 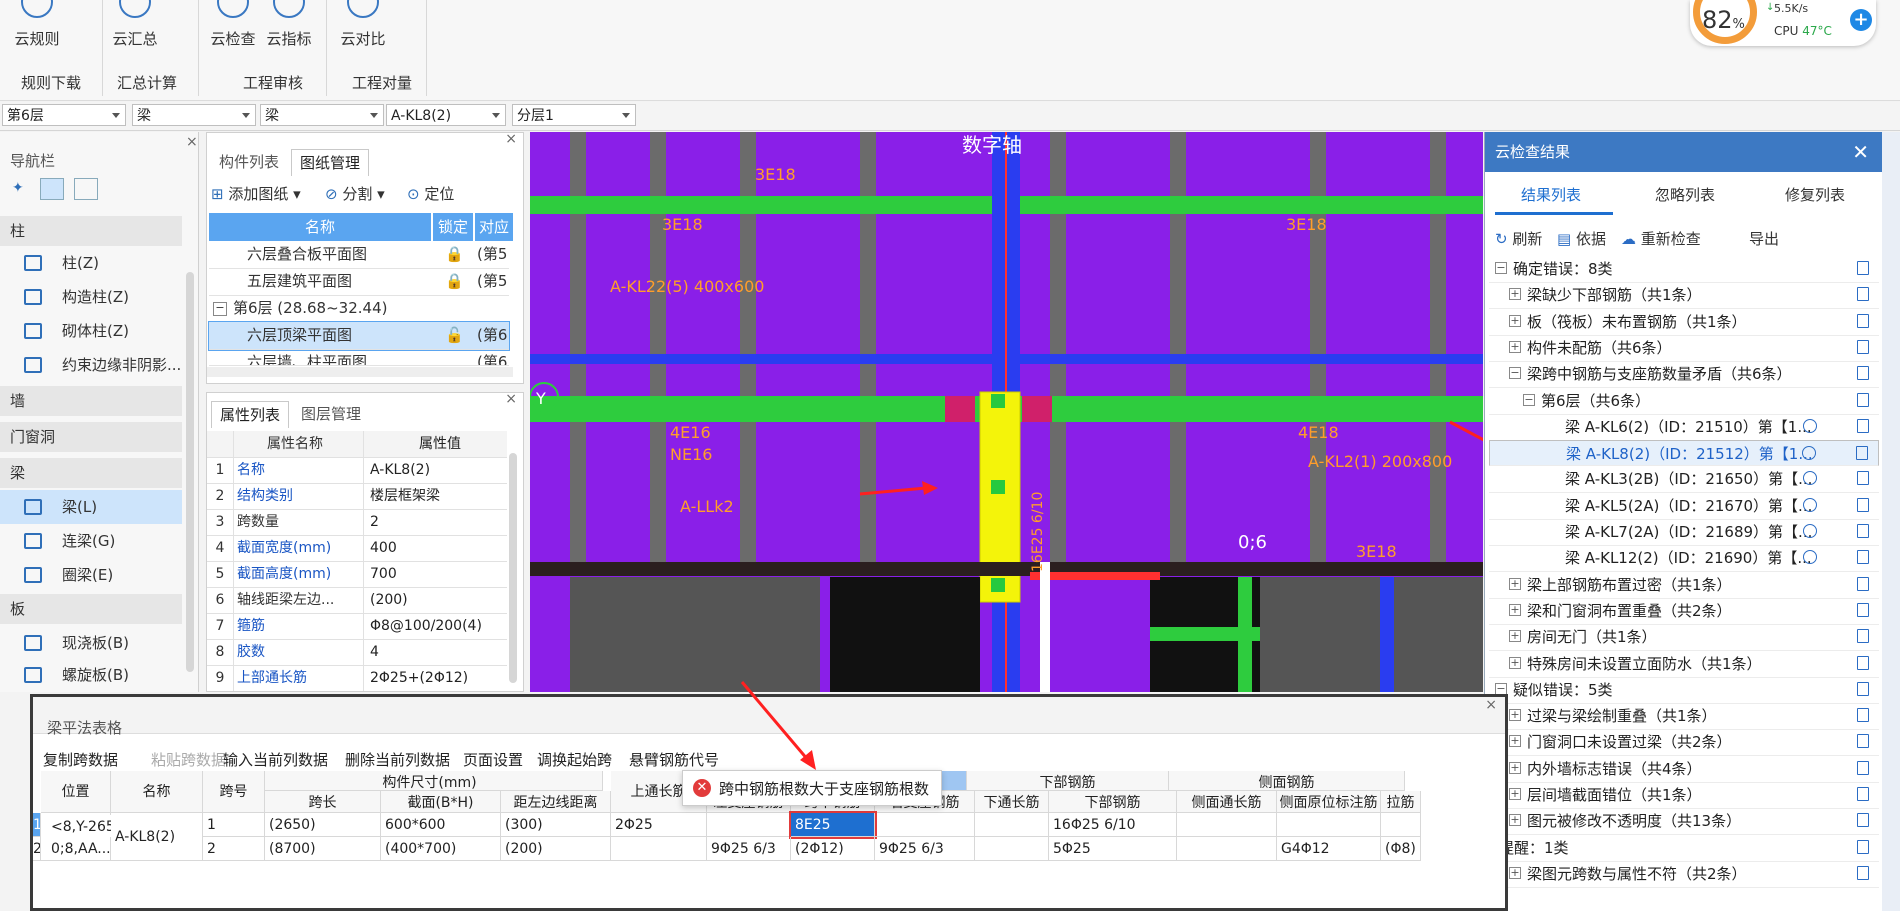 I want to click on row-number: 1, so click(x=37, y=825).